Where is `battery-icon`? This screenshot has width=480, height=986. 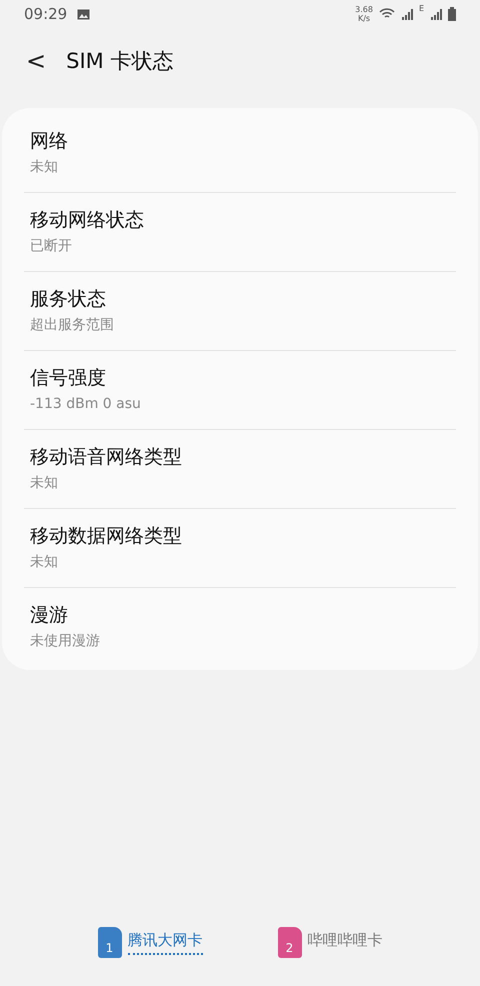
battery-icon is located at coordinates (452, 14).